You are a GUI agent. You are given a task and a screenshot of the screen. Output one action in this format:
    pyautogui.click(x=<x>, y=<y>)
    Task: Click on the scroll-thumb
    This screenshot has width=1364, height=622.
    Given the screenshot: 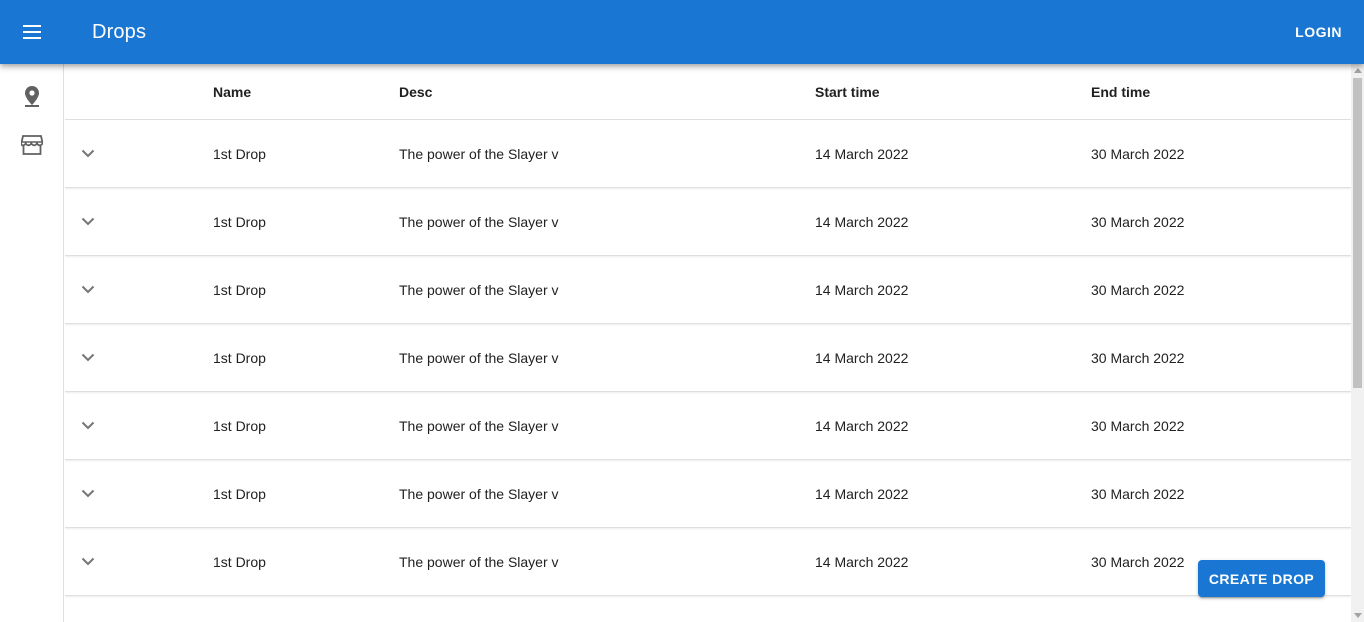 What is the action you would take?
    pyautogui.click(x=1357, y=233)
    